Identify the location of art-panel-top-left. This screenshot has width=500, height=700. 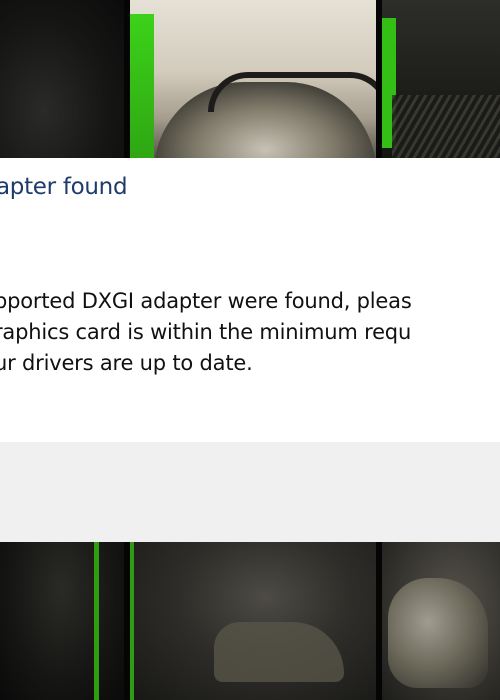
(62, 79).